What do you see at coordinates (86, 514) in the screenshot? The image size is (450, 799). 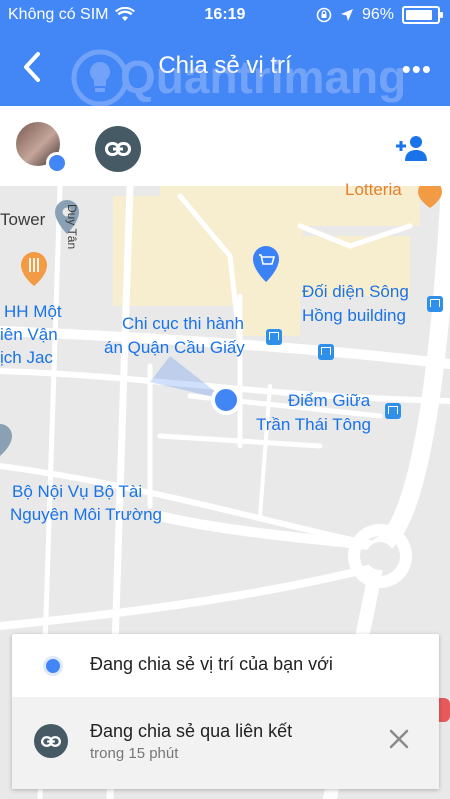 I see `map-label-bo-noi-vu-2: Nguyên Môi Trường` at bounding box center [86, 514].